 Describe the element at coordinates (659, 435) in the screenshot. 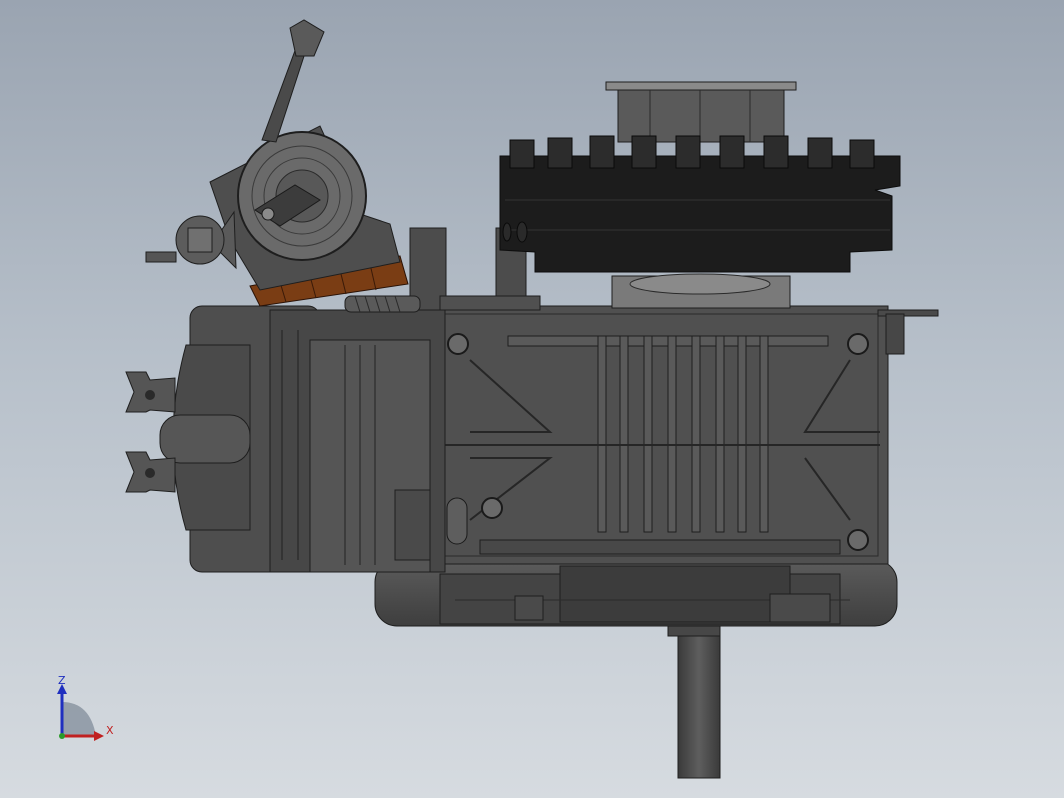

I see `engine-block` at that location.